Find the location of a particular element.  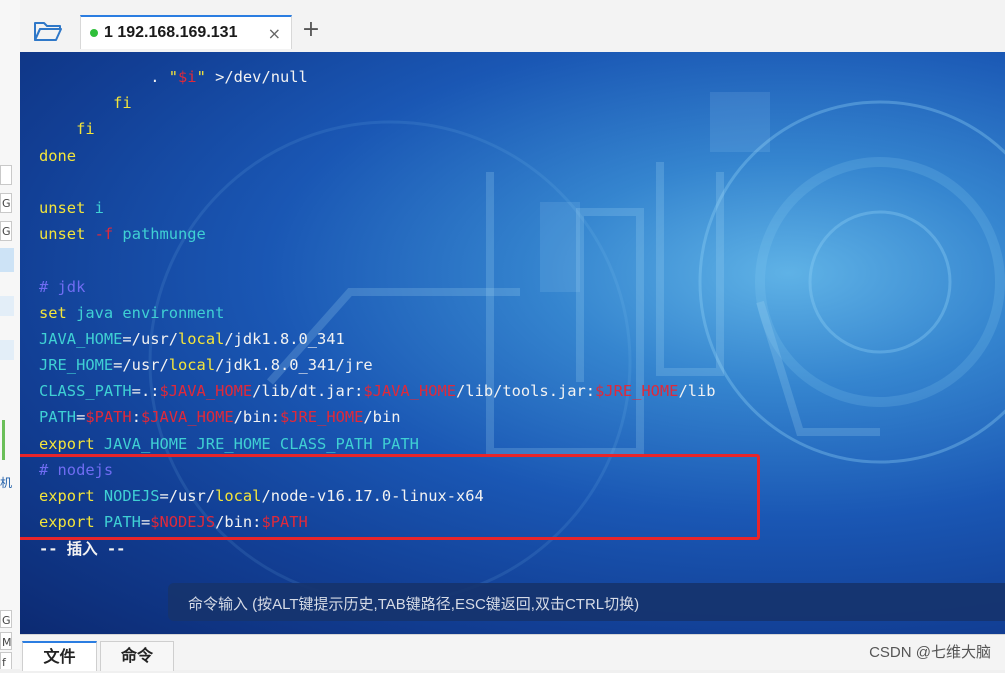

session-tab: 1 192.168.169.131 × is located at coordinates (186, 32).